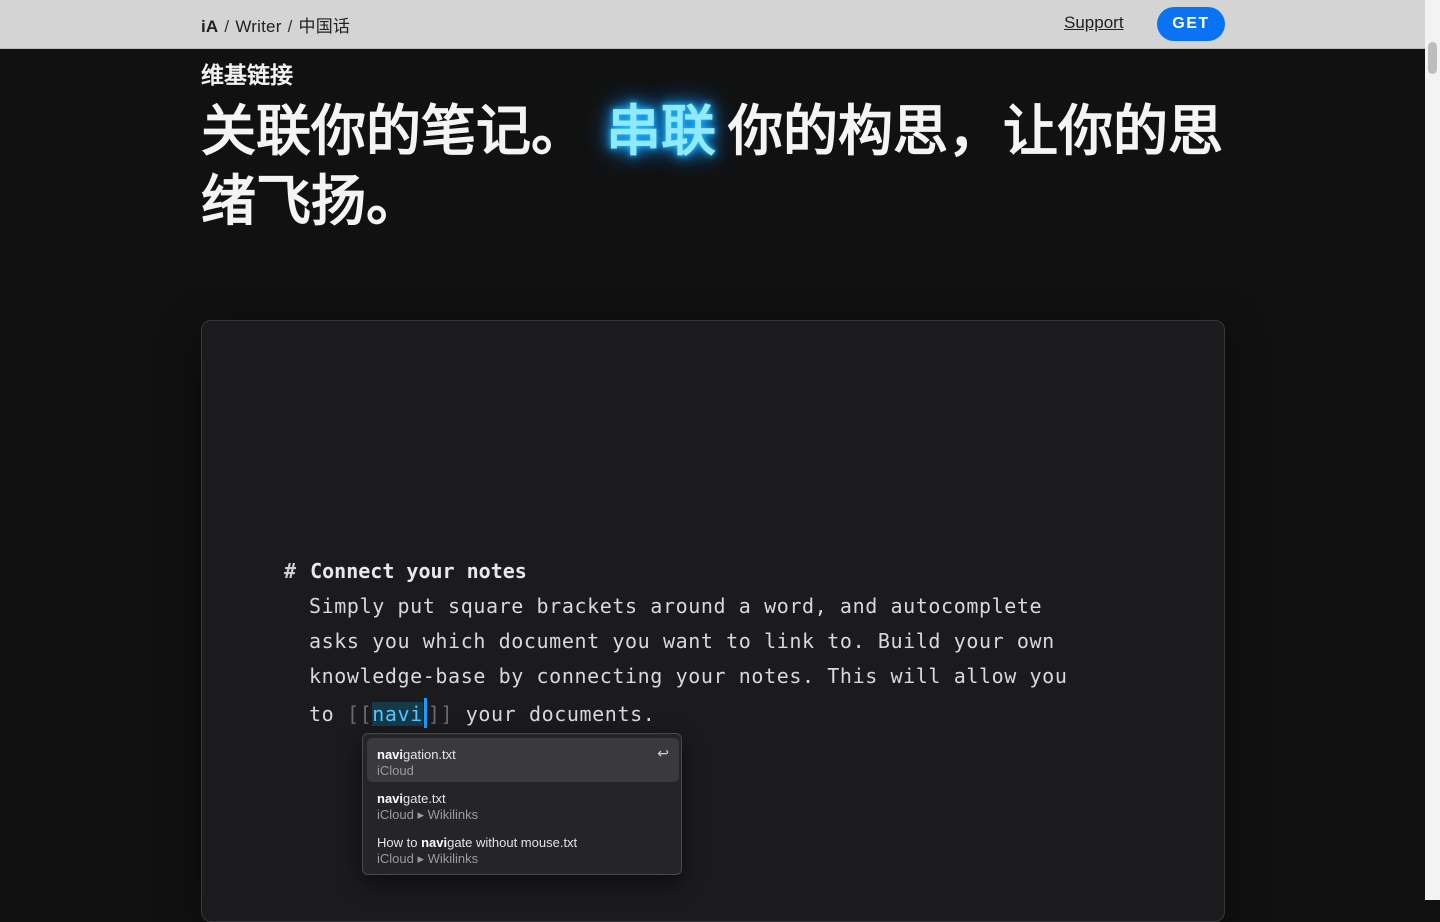 The width and height of the screenshot is (1440, 922). Describe the element at coordinates (661, 131) in the screenshot. I see `headline-highlight: 串联` at that location.